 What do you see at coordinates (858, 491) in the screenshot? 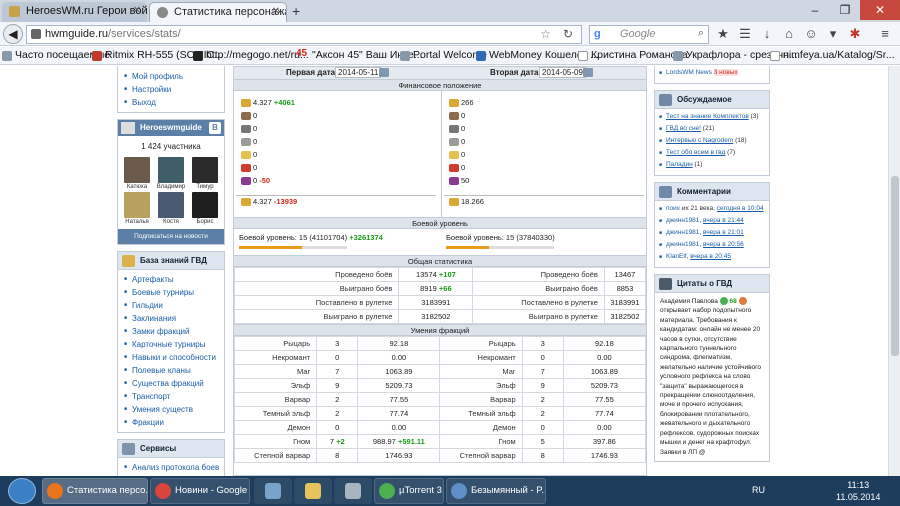
I see `system-clock: 11:13 11.05.2014` at bounding box center [858, 491].